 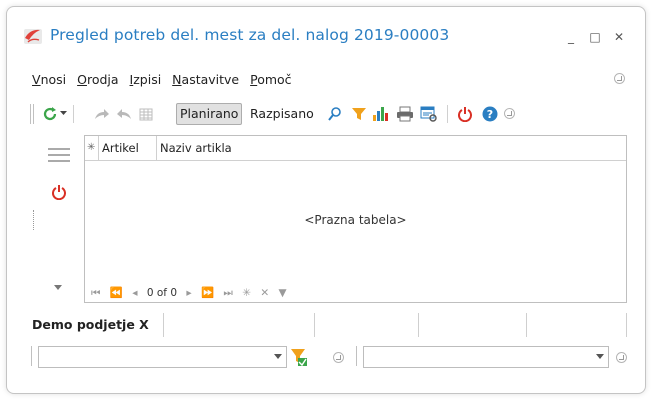 What do you see at coordinates (619, 37) in the screenshot?
I see `close-button: ✕` at bounding box center [619, 37].